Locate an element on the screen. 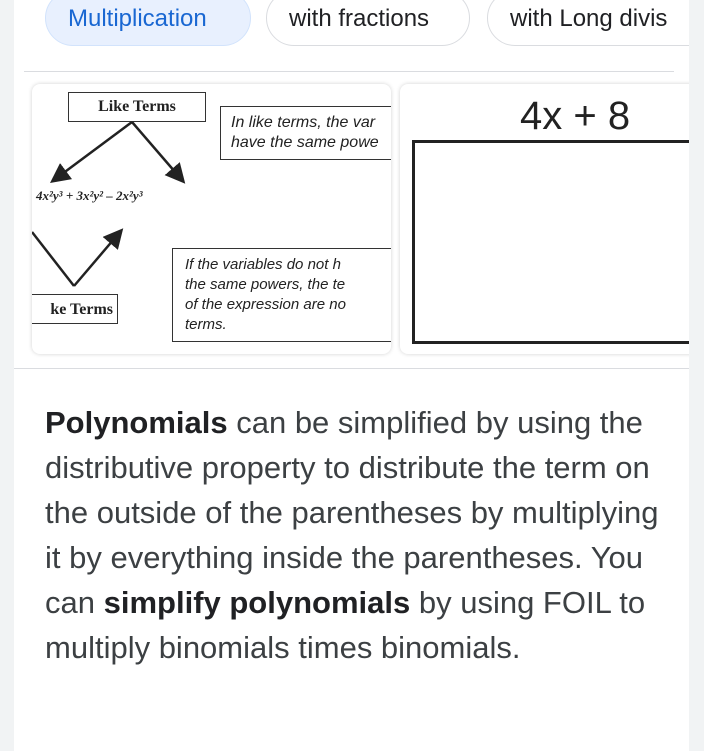 The image size is (704, 751). note-2-line-3: of the expression are no is located at coordinates (265, 304).